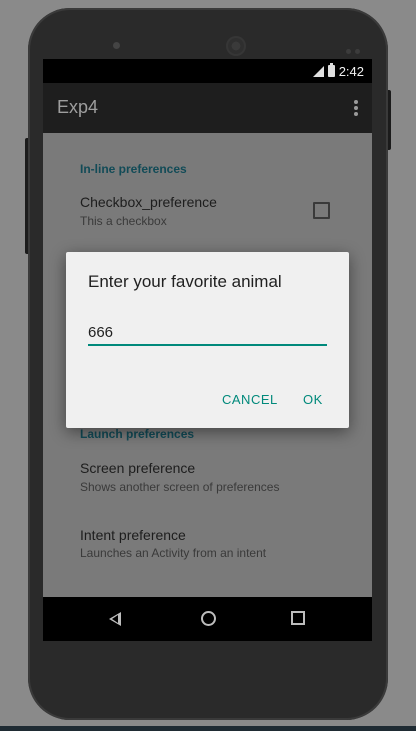 The height and width of the screenshot is (731, 416). Describe the element at coordinates (313, 399) in the screenshot. I see `ok-button: OK` at that location.